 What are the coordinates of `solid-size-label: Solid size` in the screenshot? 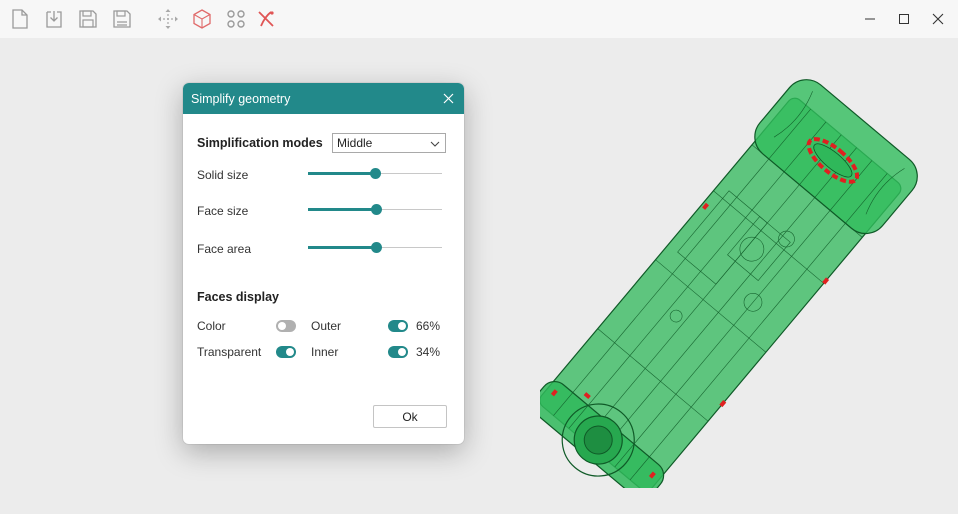 It's located at (223, 175).